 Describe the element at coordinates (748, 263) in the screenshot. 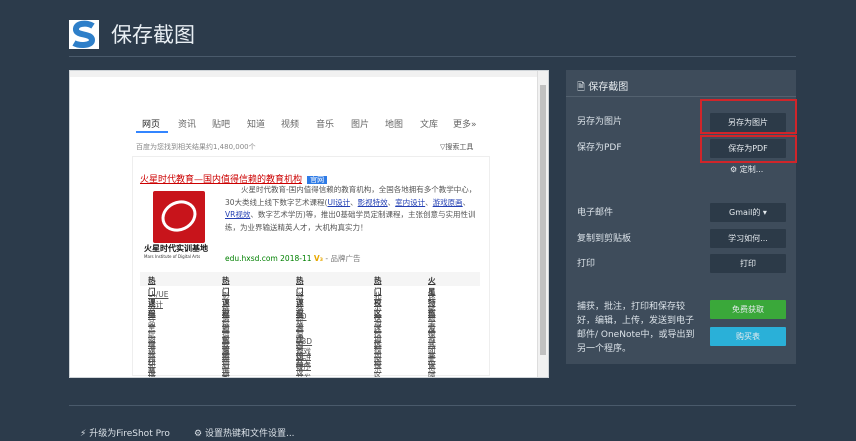

I see `print-button: 打印` at that location.